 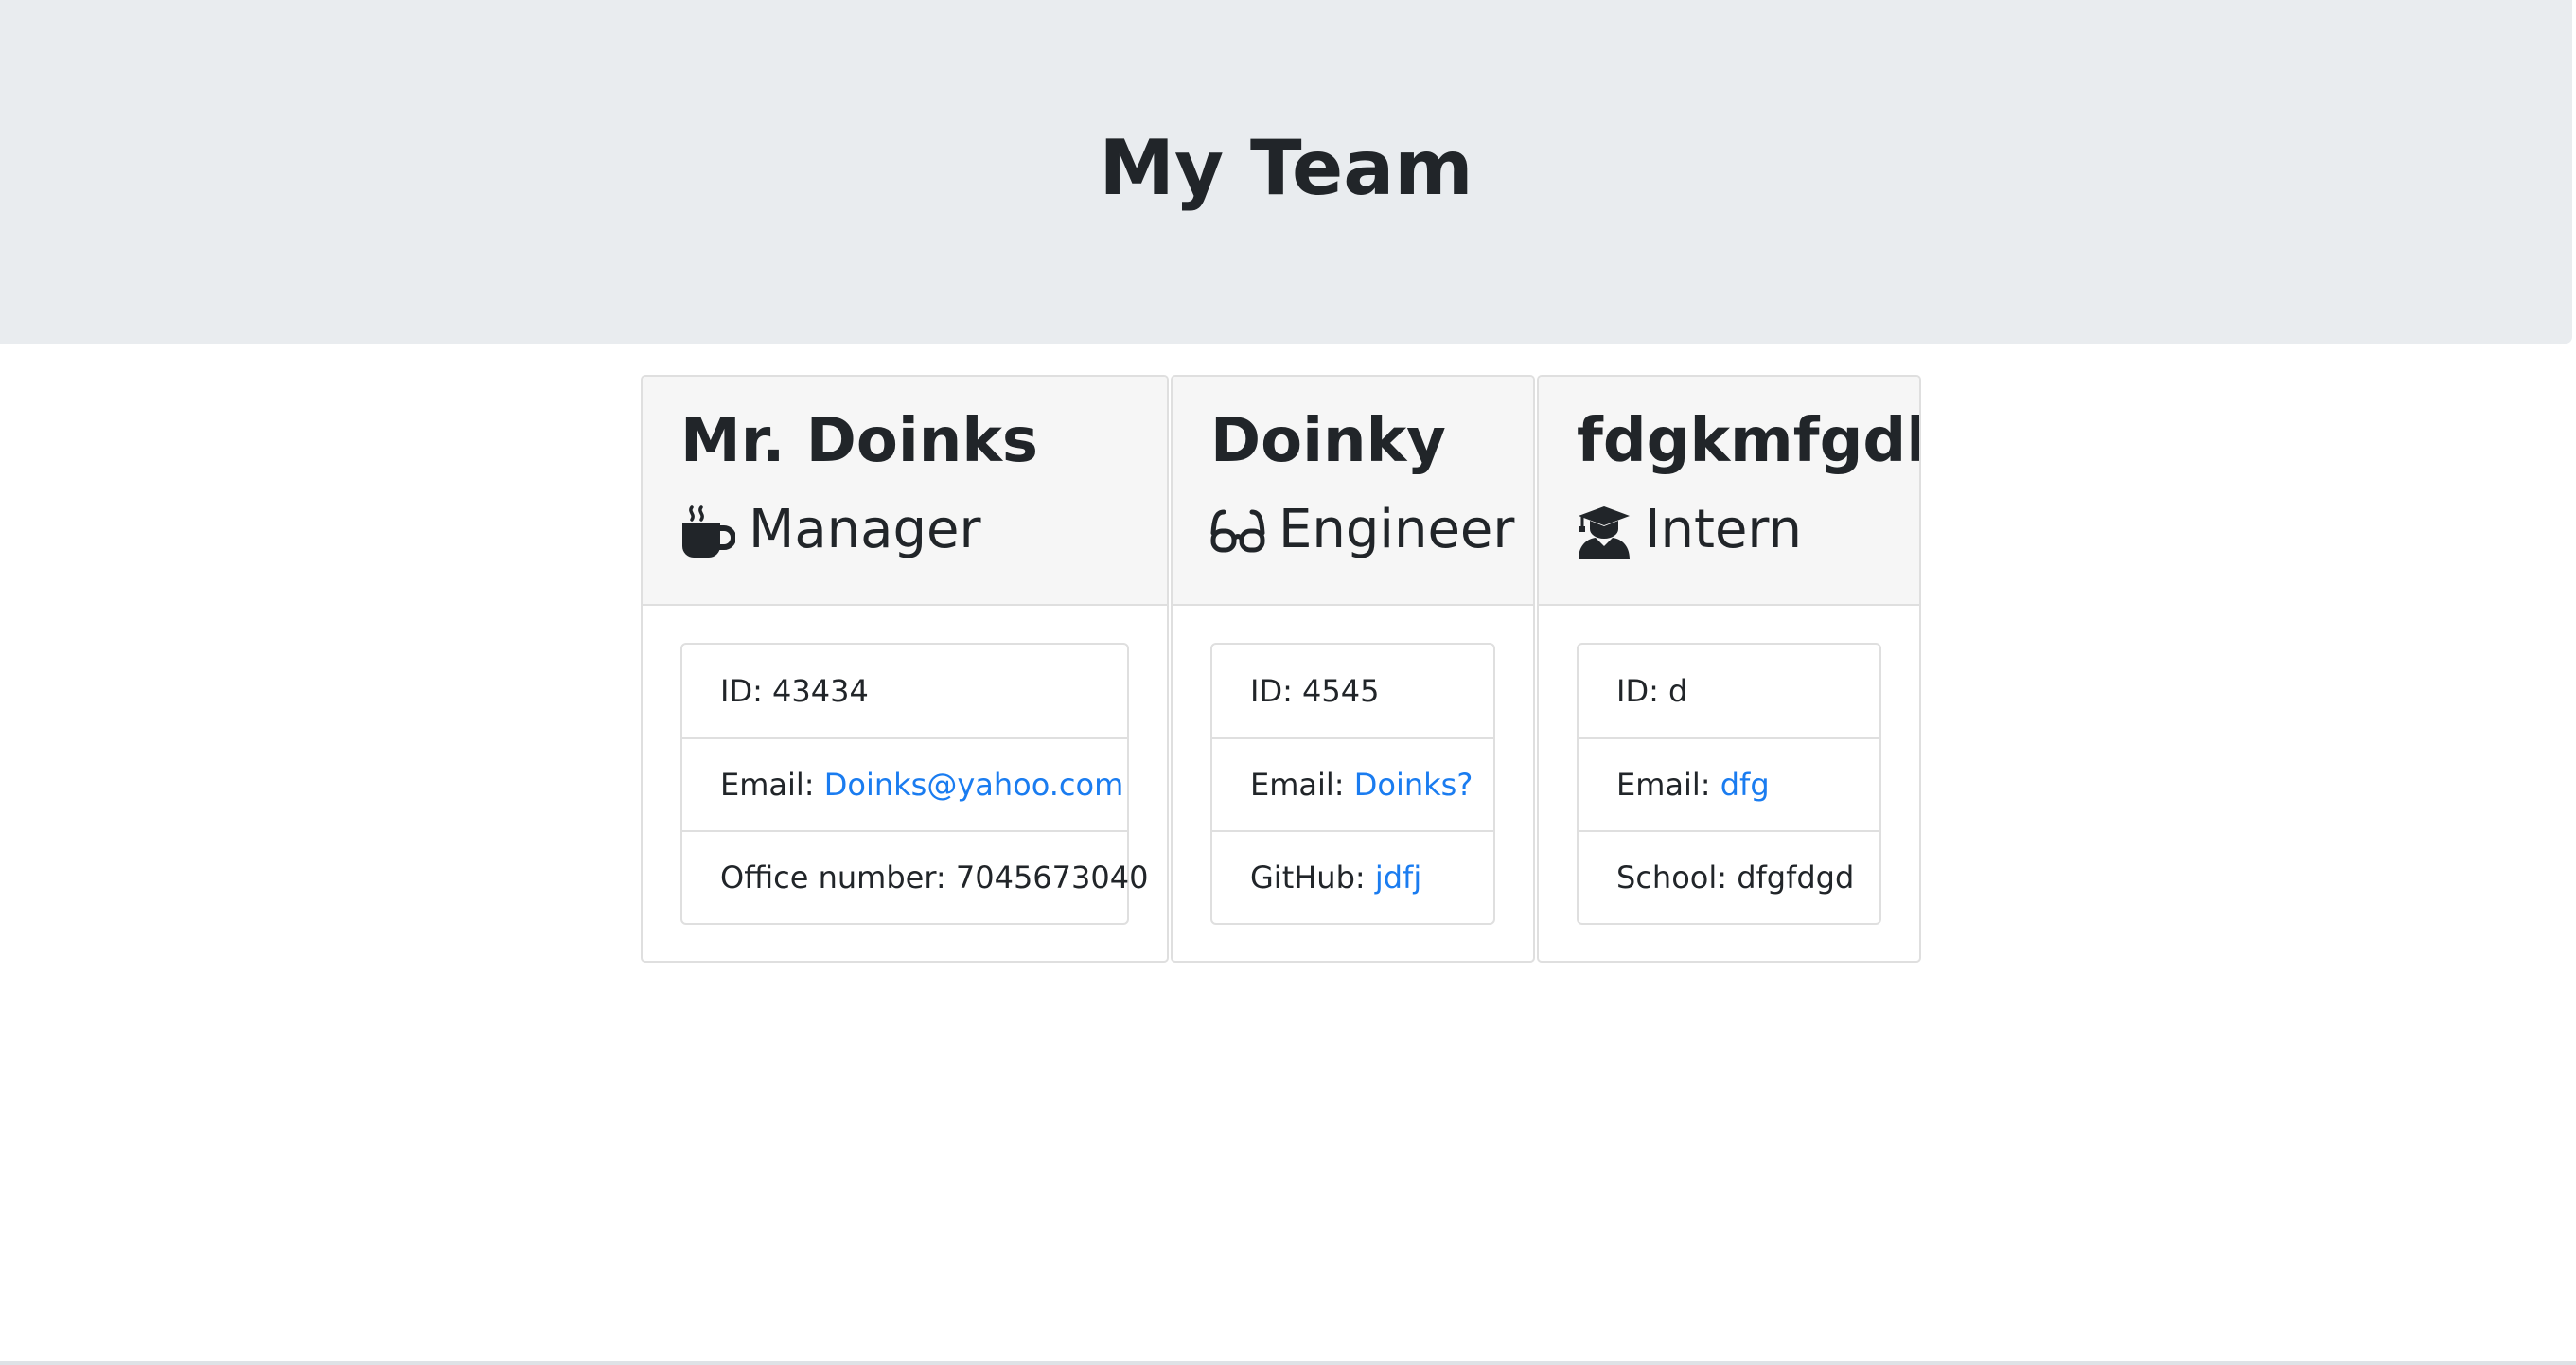 I want to click on card-header: fdgkmfgdk Intern, so click(x=1729, y=491).